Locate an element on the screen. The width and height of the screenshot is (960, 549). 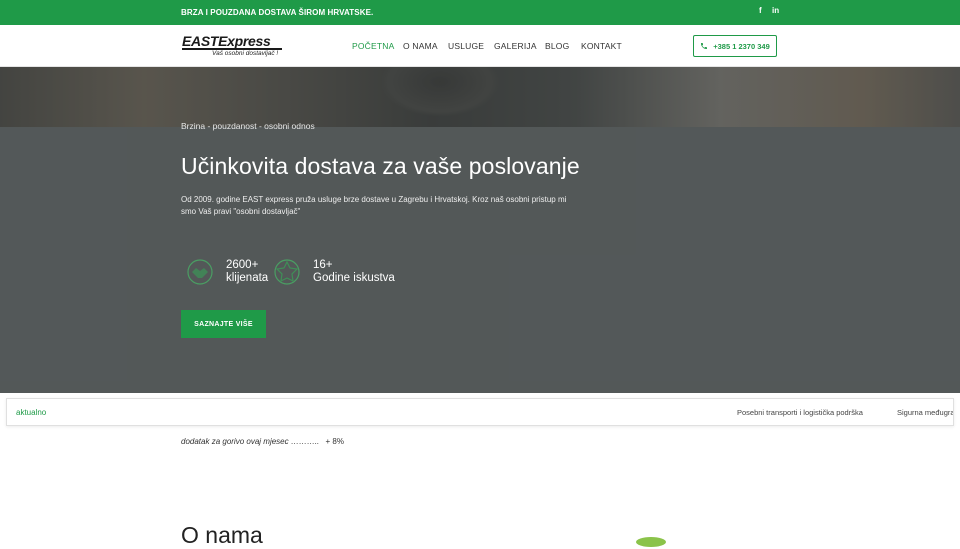
logo-slogan: Vaš osobni dostavljač ! is located at coordinates (245, 53).